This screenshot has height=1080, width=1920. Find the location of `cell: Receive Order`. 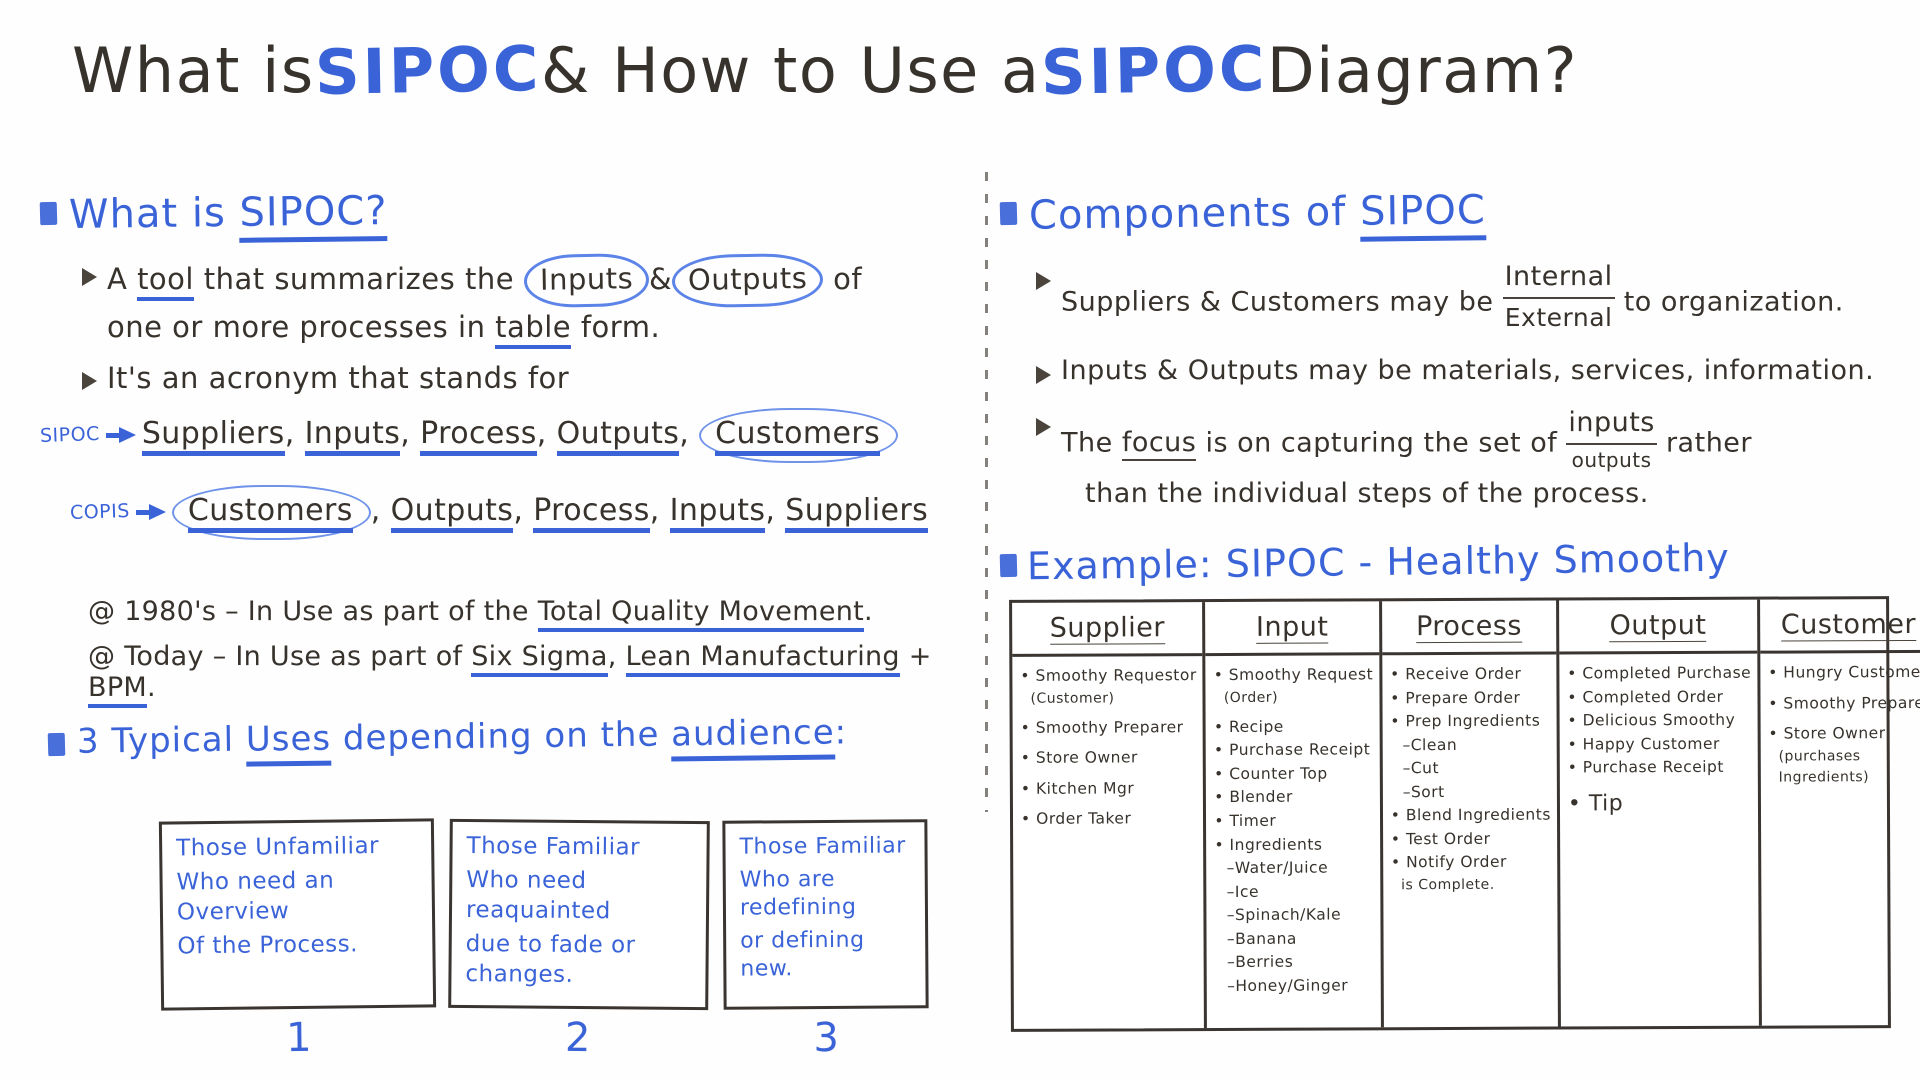

cell: Receive Order is located at coordinates (1470, 675).